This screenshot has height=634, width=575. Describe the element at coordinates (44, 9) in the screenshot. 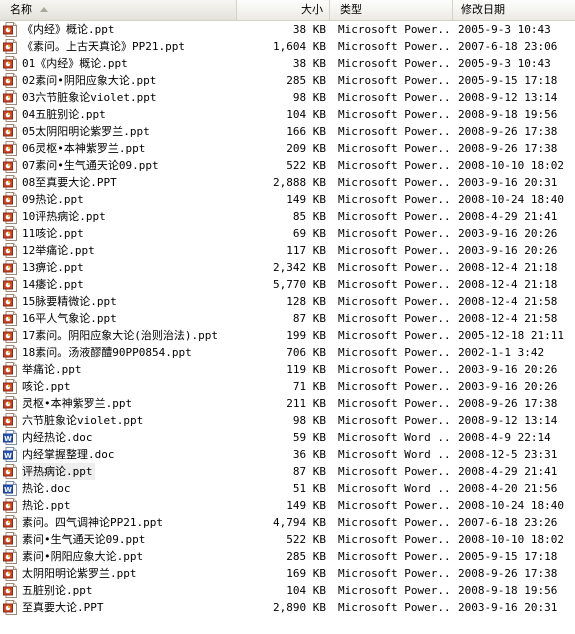

I see `sort-ascending-icon` at that location.